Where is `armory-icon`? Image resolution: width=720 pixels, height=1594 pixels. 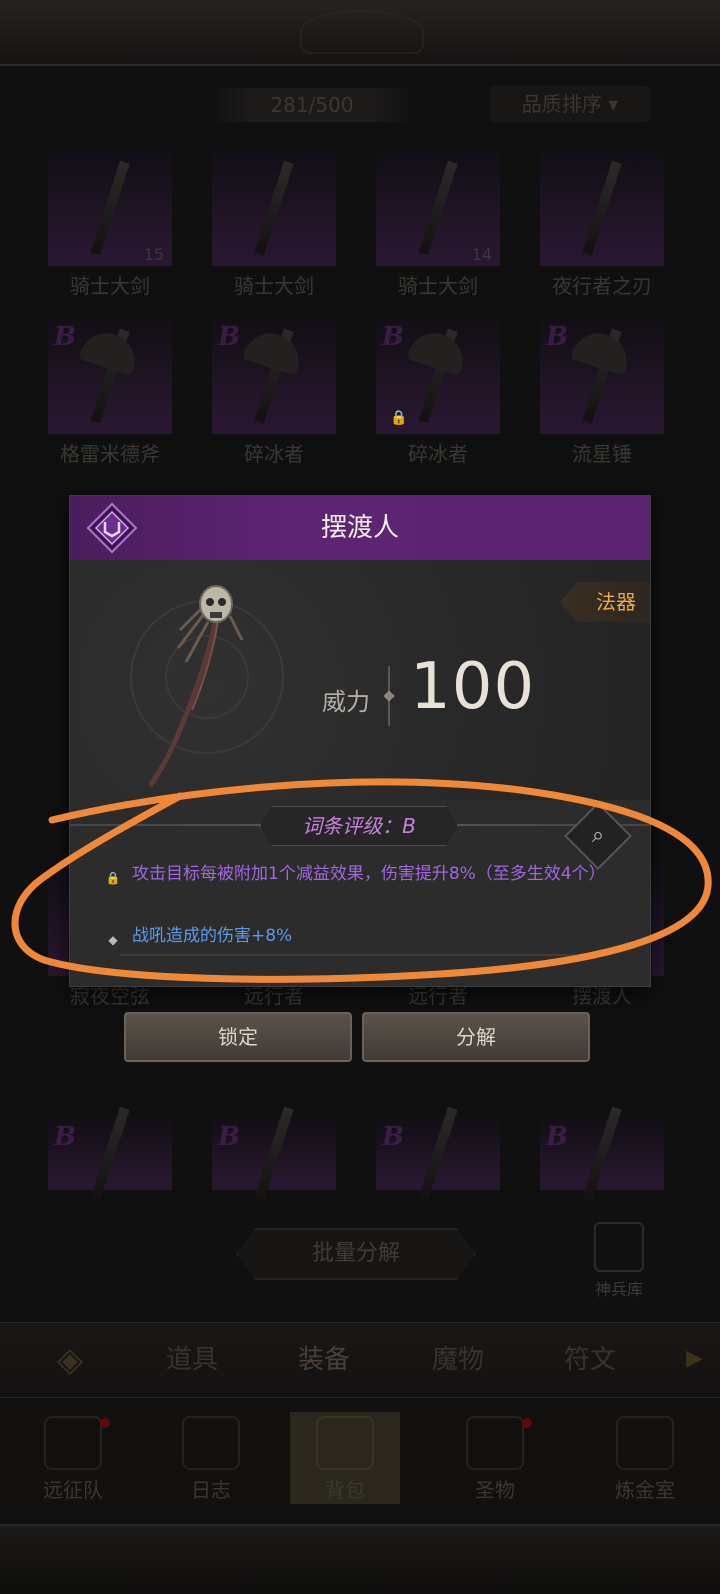
armory-icon is located at coordinates (619, 1247).